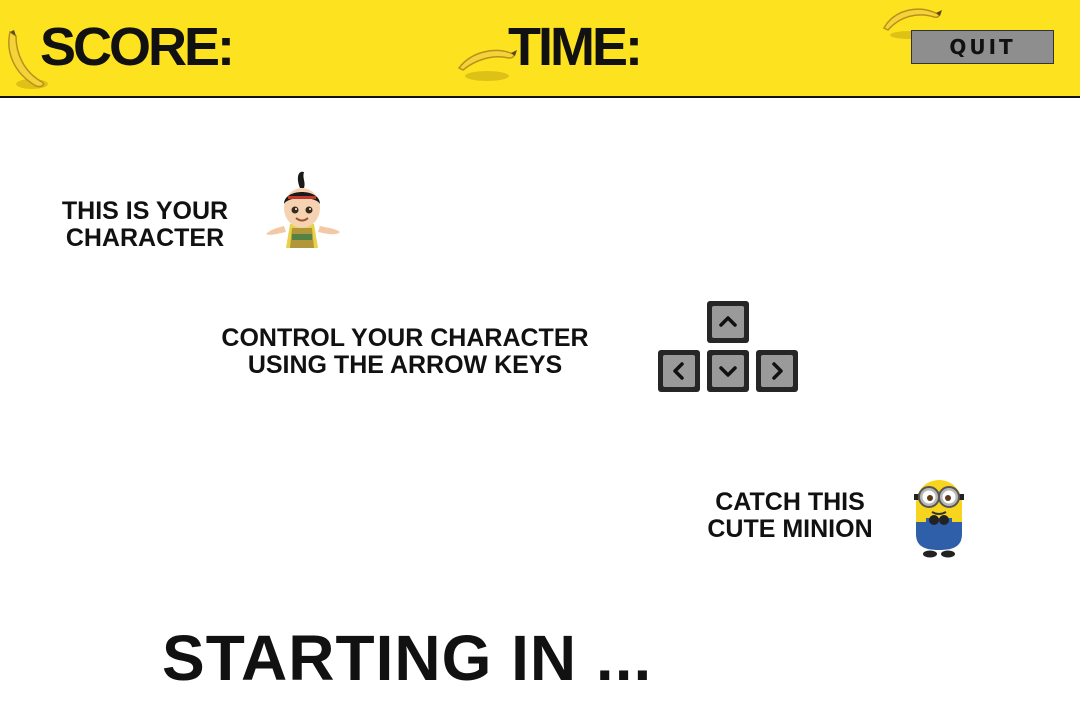 The width and height of the screenshot is (1080, 720). I want to click on instruction-line: CONTROL YOUR CHARACTER, so click(405, 338).